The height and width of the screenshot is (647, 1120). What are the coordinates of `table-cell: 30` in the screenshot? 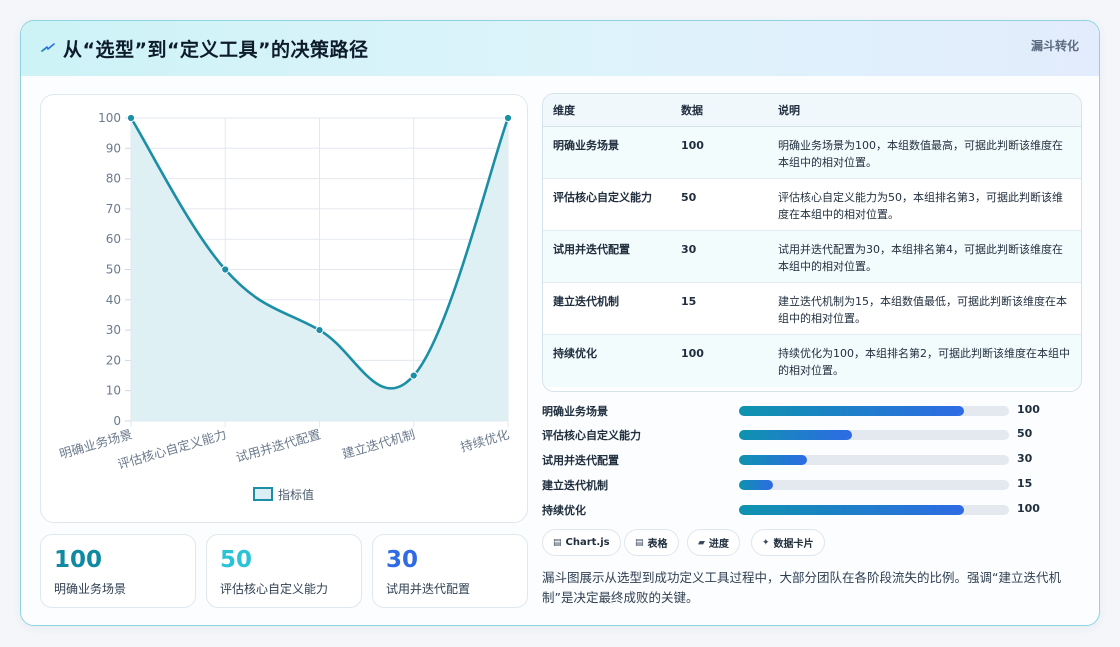 It's located at (719, 256).